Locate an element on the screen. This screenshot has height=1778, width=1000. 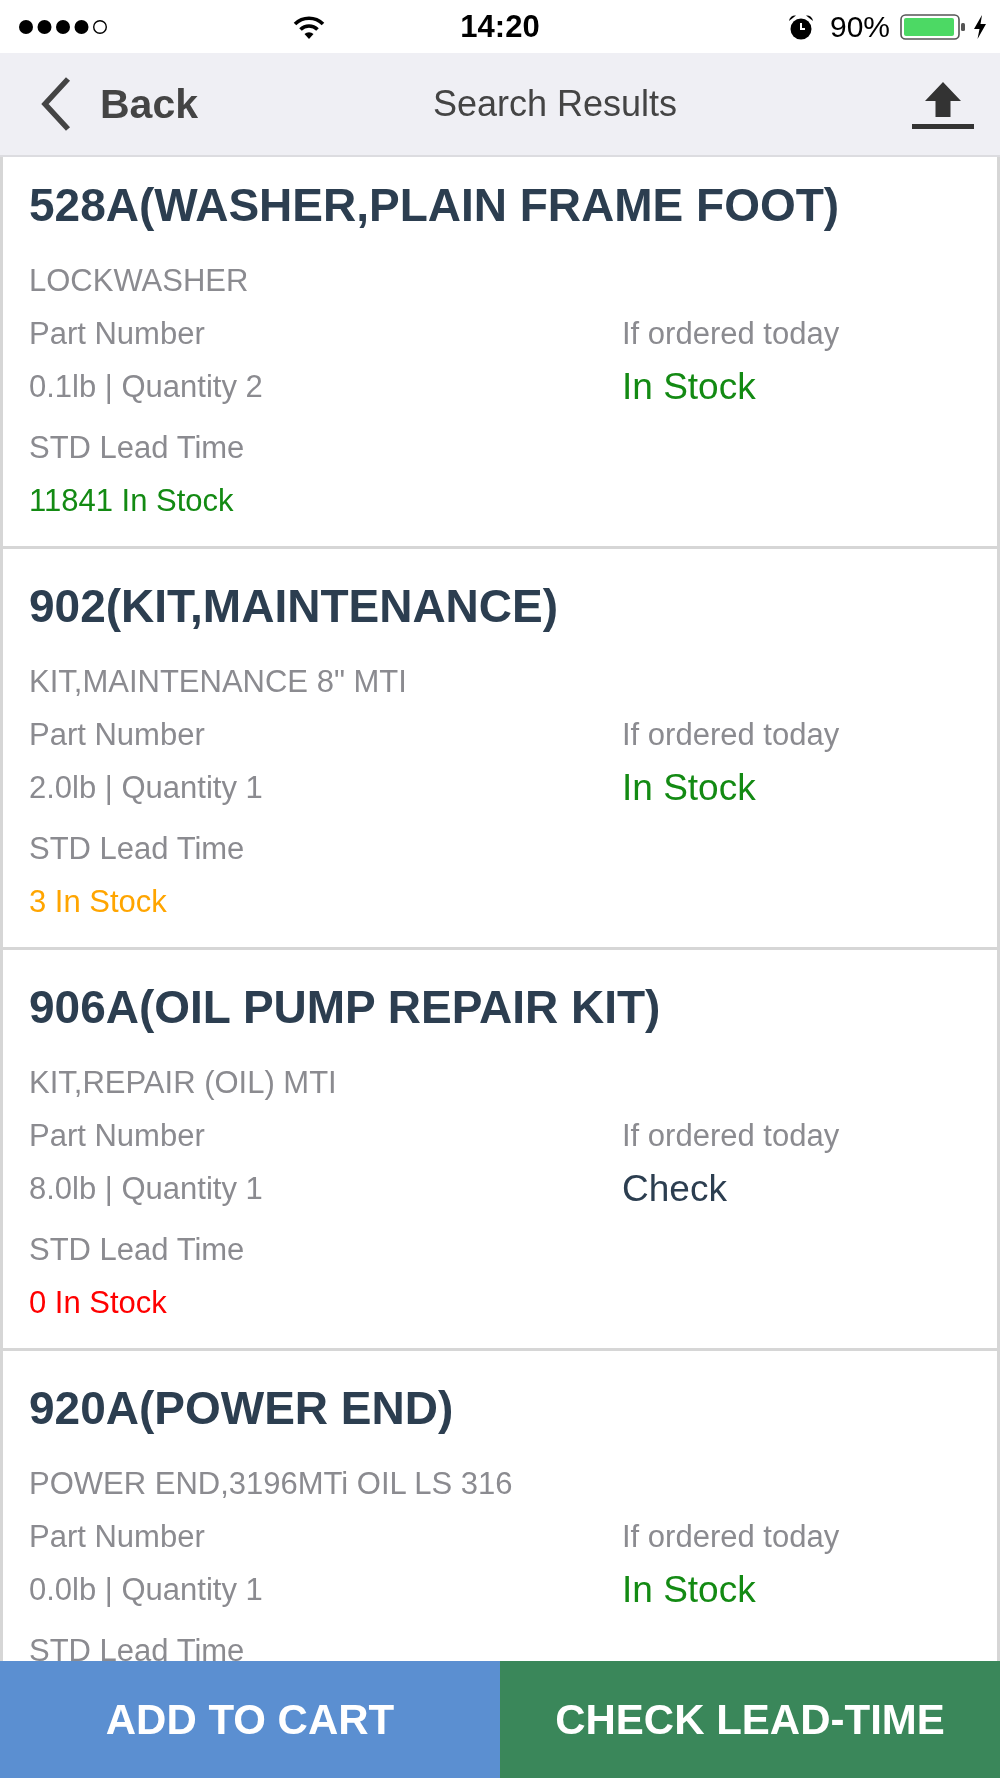
weight-quantity: 2.0lb | Quantity 1 is located at coordinates (146, 788).